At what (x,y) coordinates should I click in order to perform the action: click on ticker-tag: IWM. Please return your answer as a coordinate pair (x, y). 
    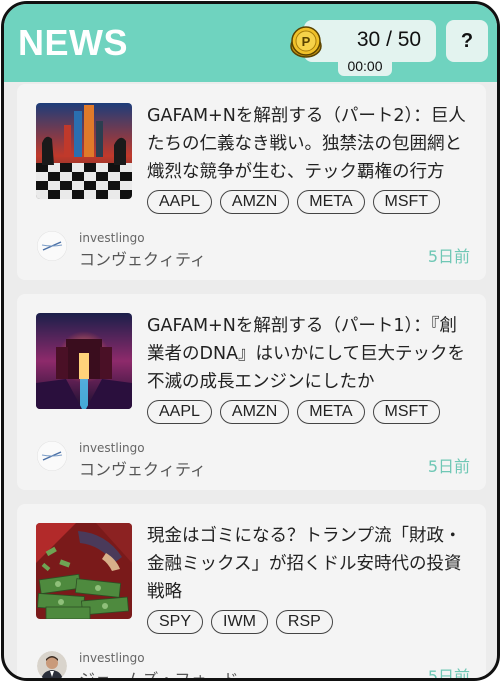
    Looking at the image, I should click on (239, 622).